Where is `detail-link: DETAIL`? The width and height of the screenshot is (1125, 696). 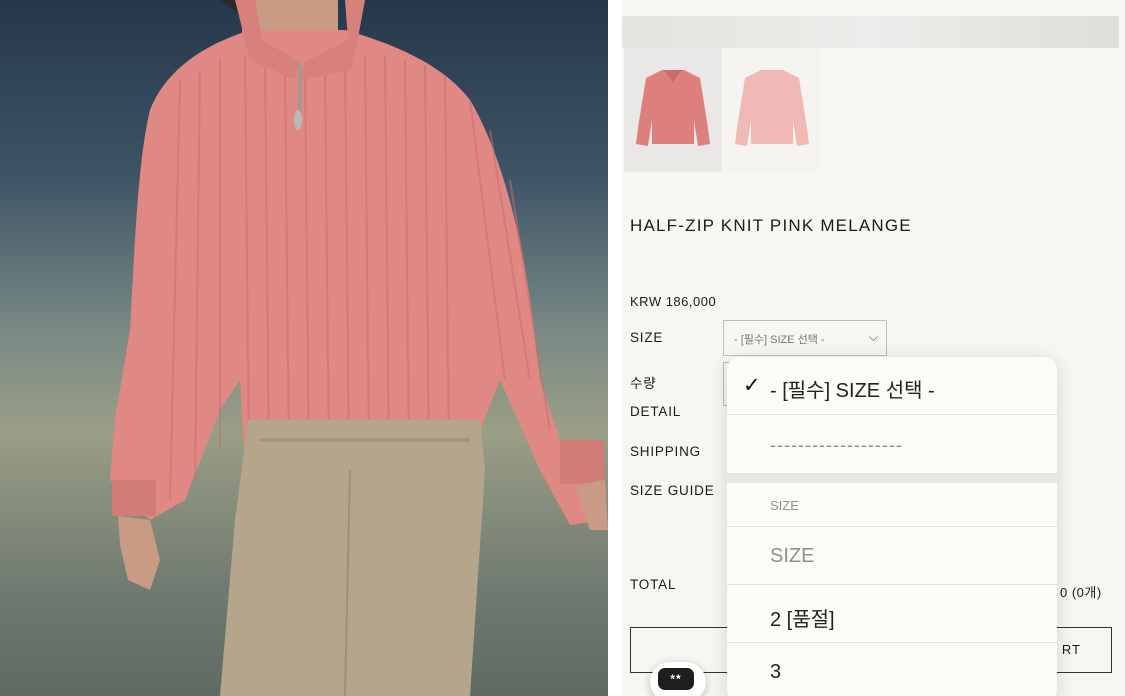
detail-link: DETAIL is located at coordinates (655, 411).